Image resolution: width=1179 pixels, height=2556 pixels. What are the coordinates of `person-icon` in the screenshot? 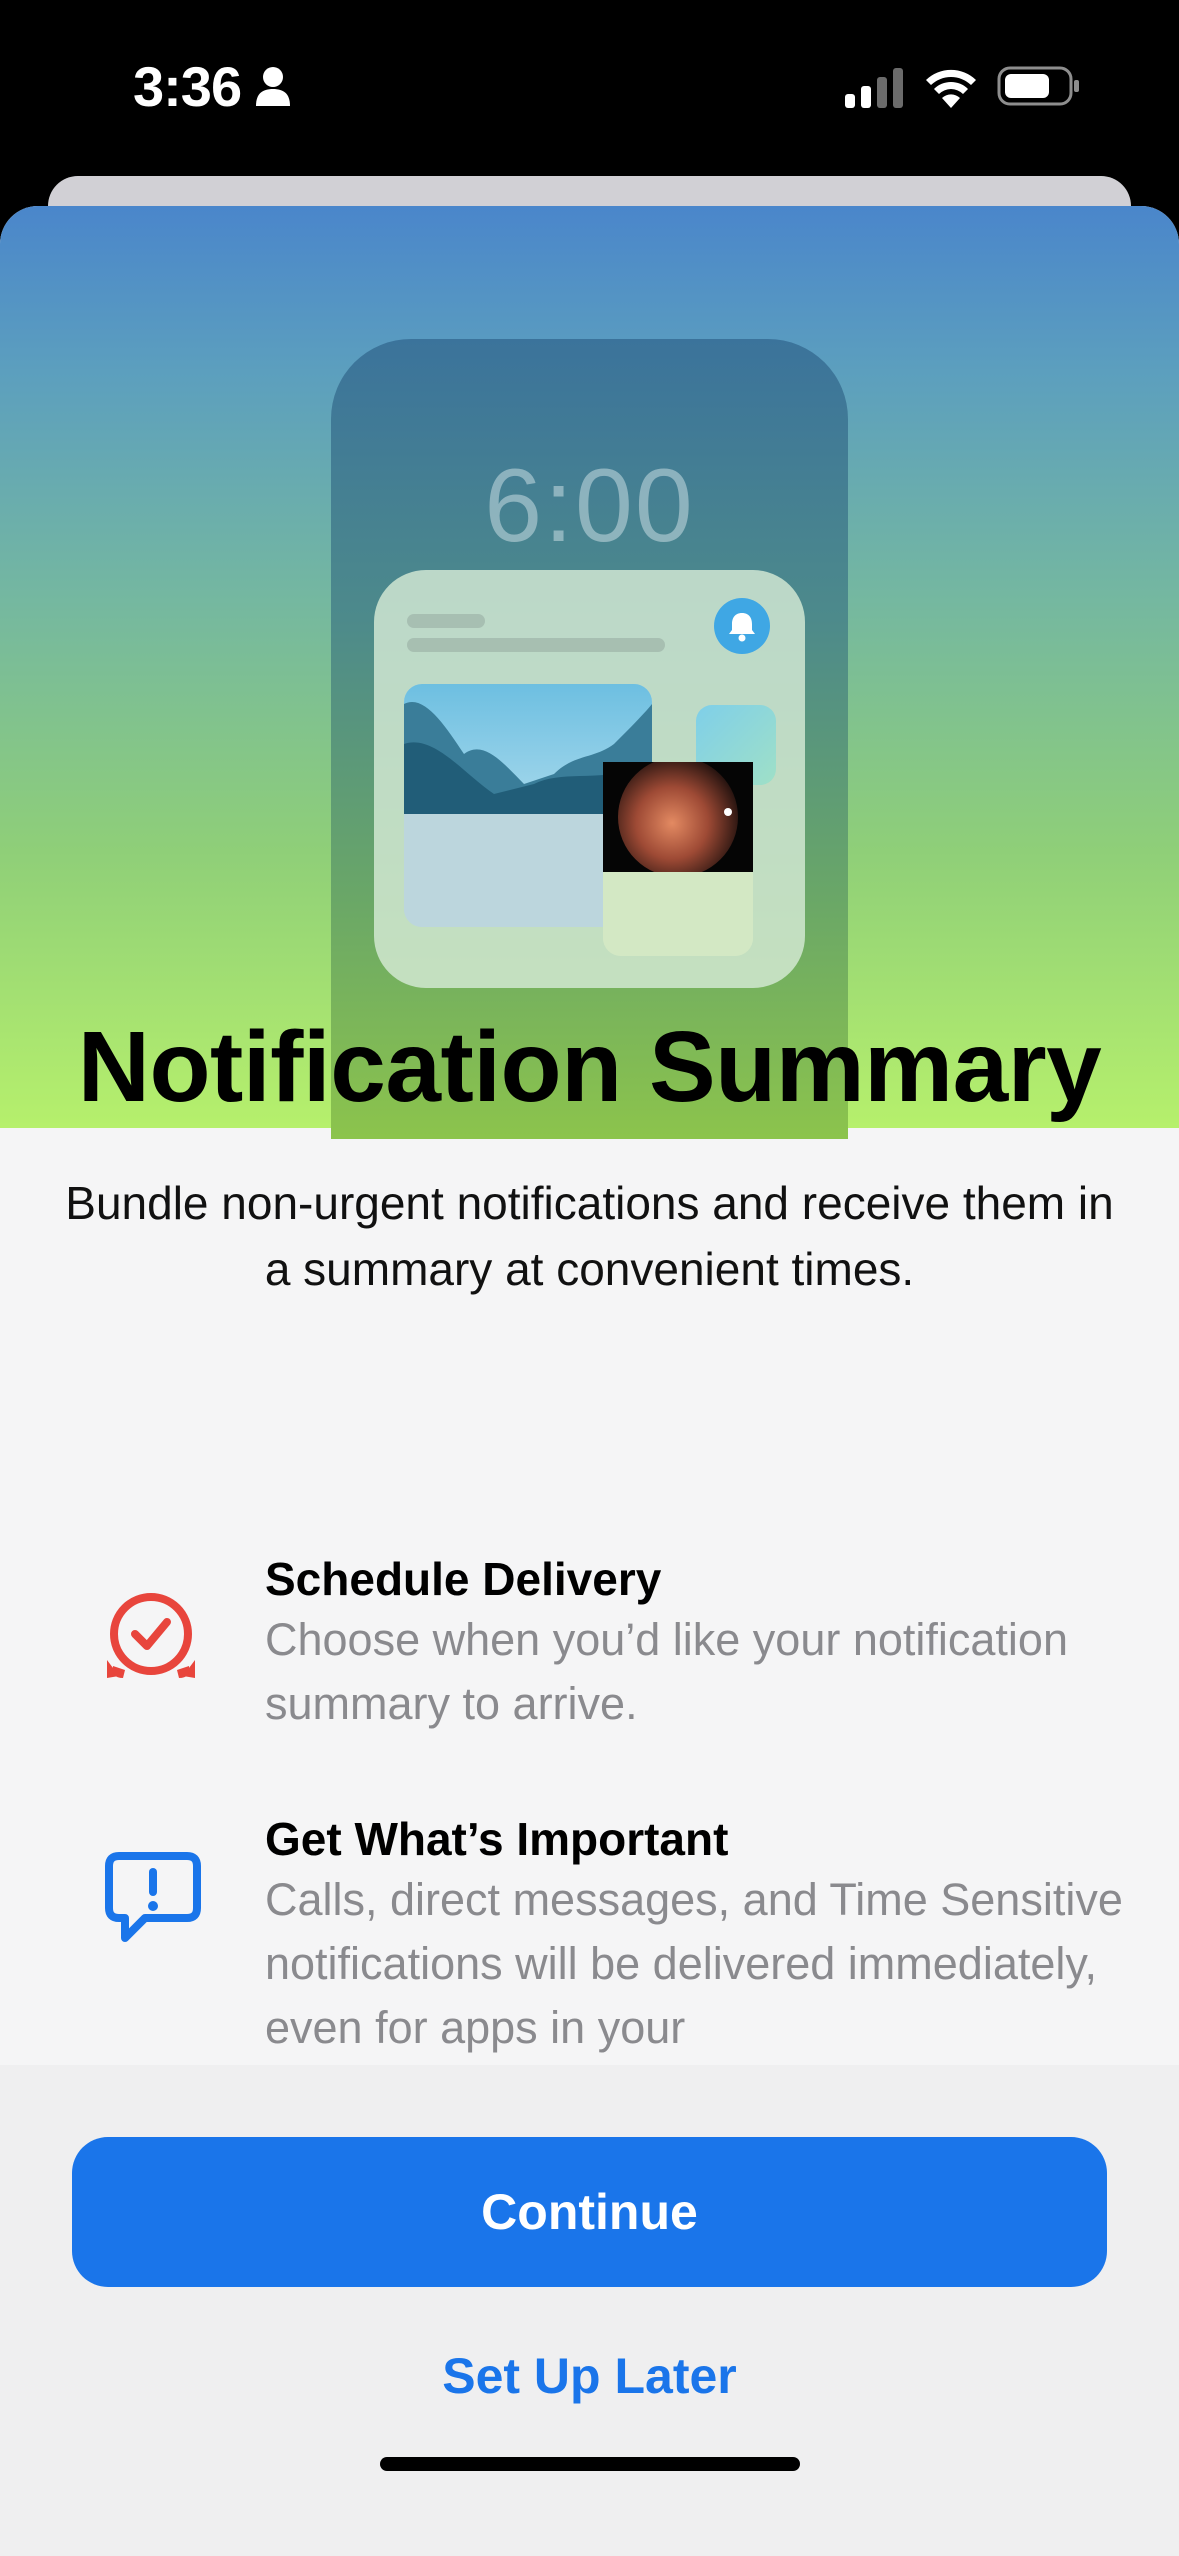 It's located at (273, 88).